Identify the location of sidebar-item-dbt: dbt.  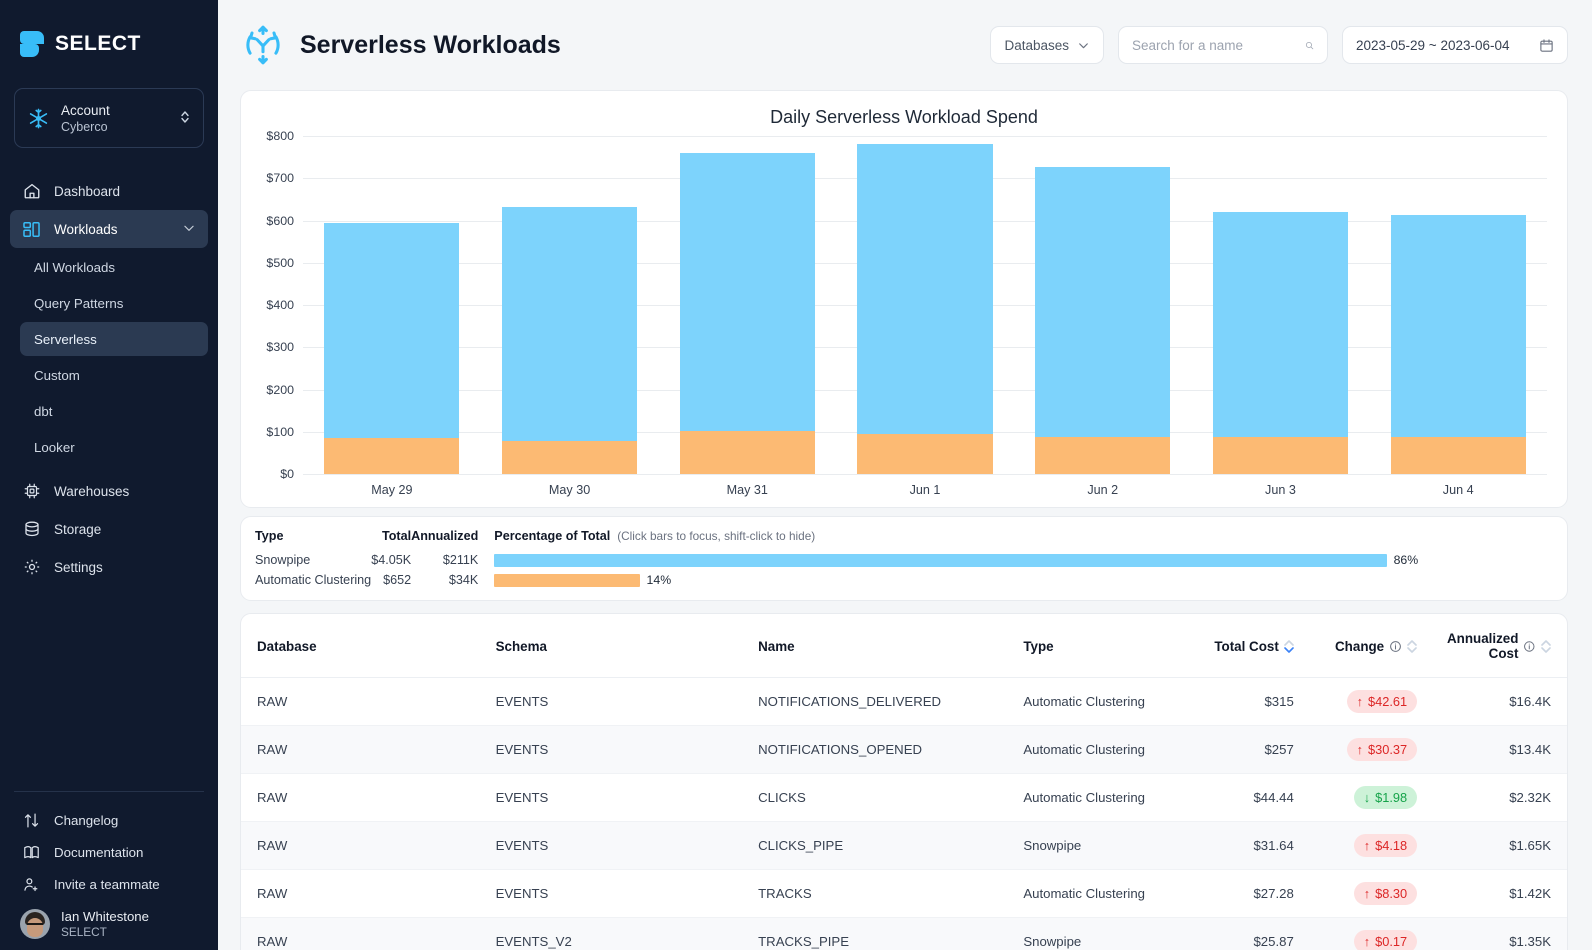
(114, 411).